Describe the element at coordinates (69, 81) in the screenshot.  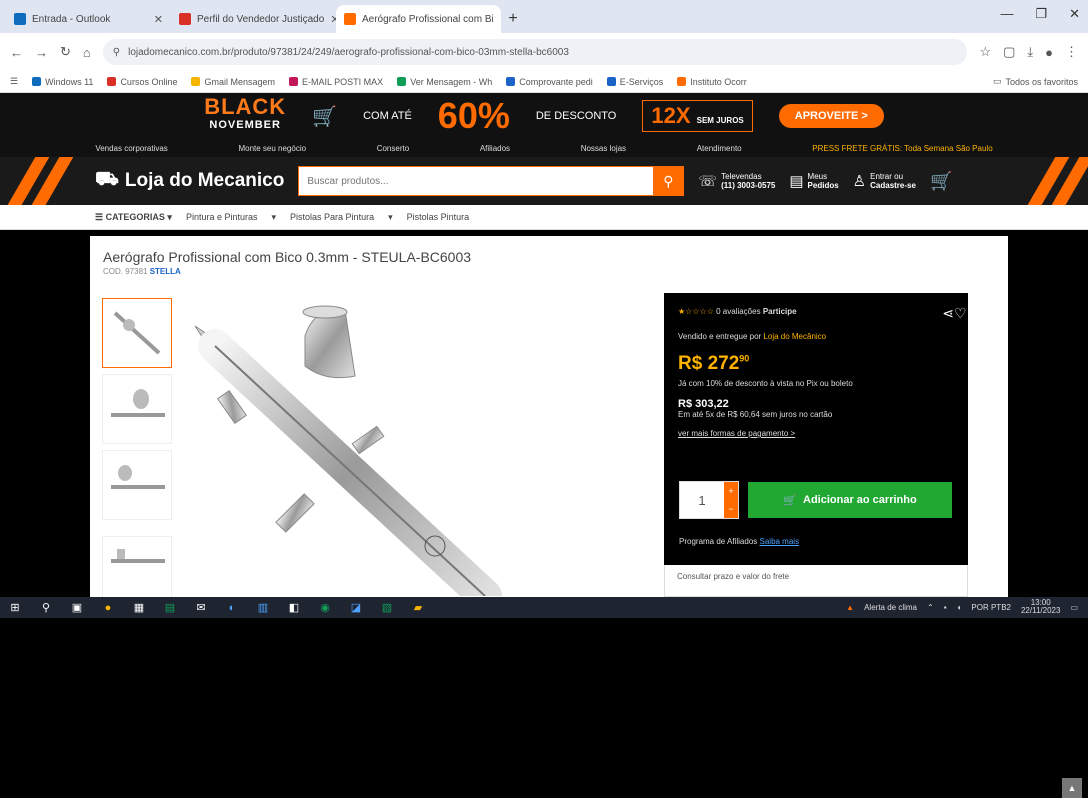
I see `bookmark-label: Windows 11` at that location.